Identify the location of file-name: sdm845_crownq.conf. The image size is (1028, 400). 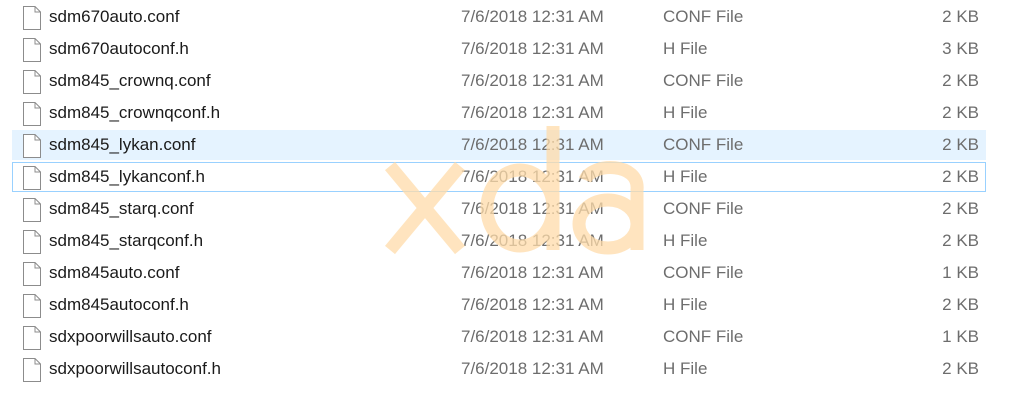
(130, 80).